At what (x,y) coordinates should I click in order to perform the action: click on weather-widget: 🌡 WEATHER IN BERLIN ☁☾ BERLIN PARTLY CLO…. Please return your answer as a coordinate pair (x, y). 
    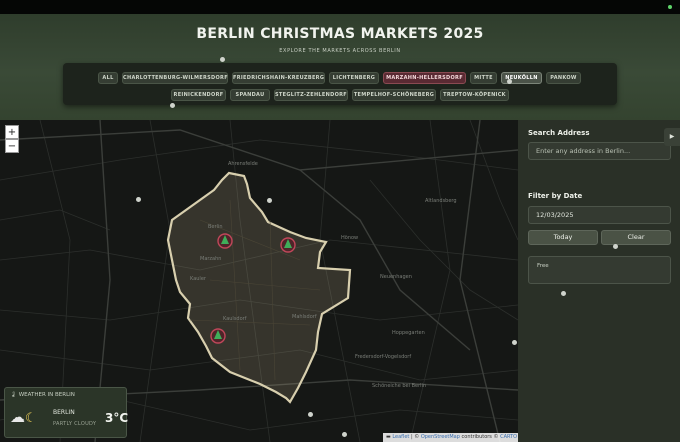
    Looking at the image, I should click on (66, 412).